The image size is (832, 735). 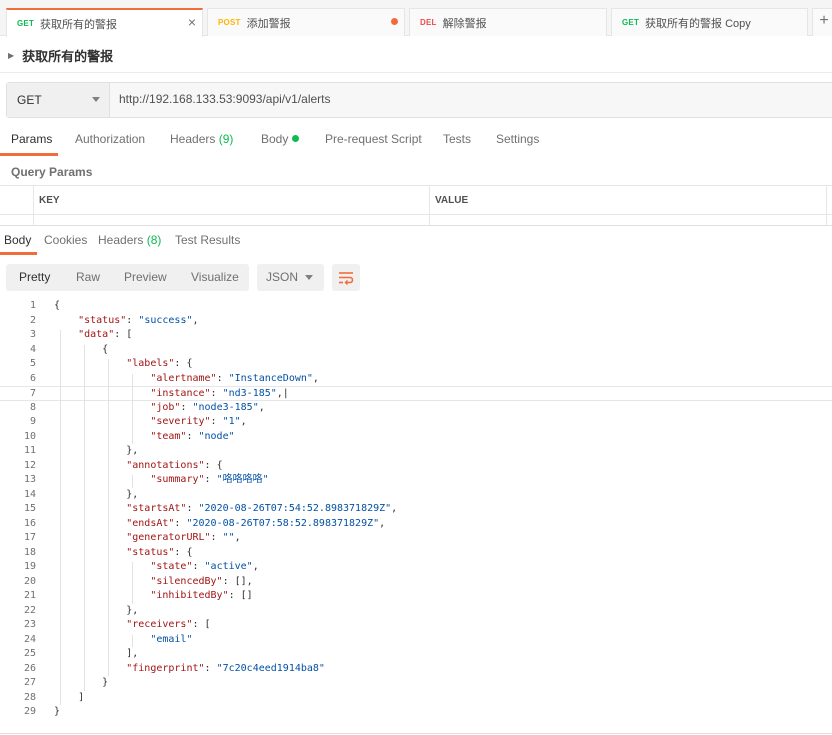 I want to click on code-text: "receivers": [, so click(x=132, y=625).